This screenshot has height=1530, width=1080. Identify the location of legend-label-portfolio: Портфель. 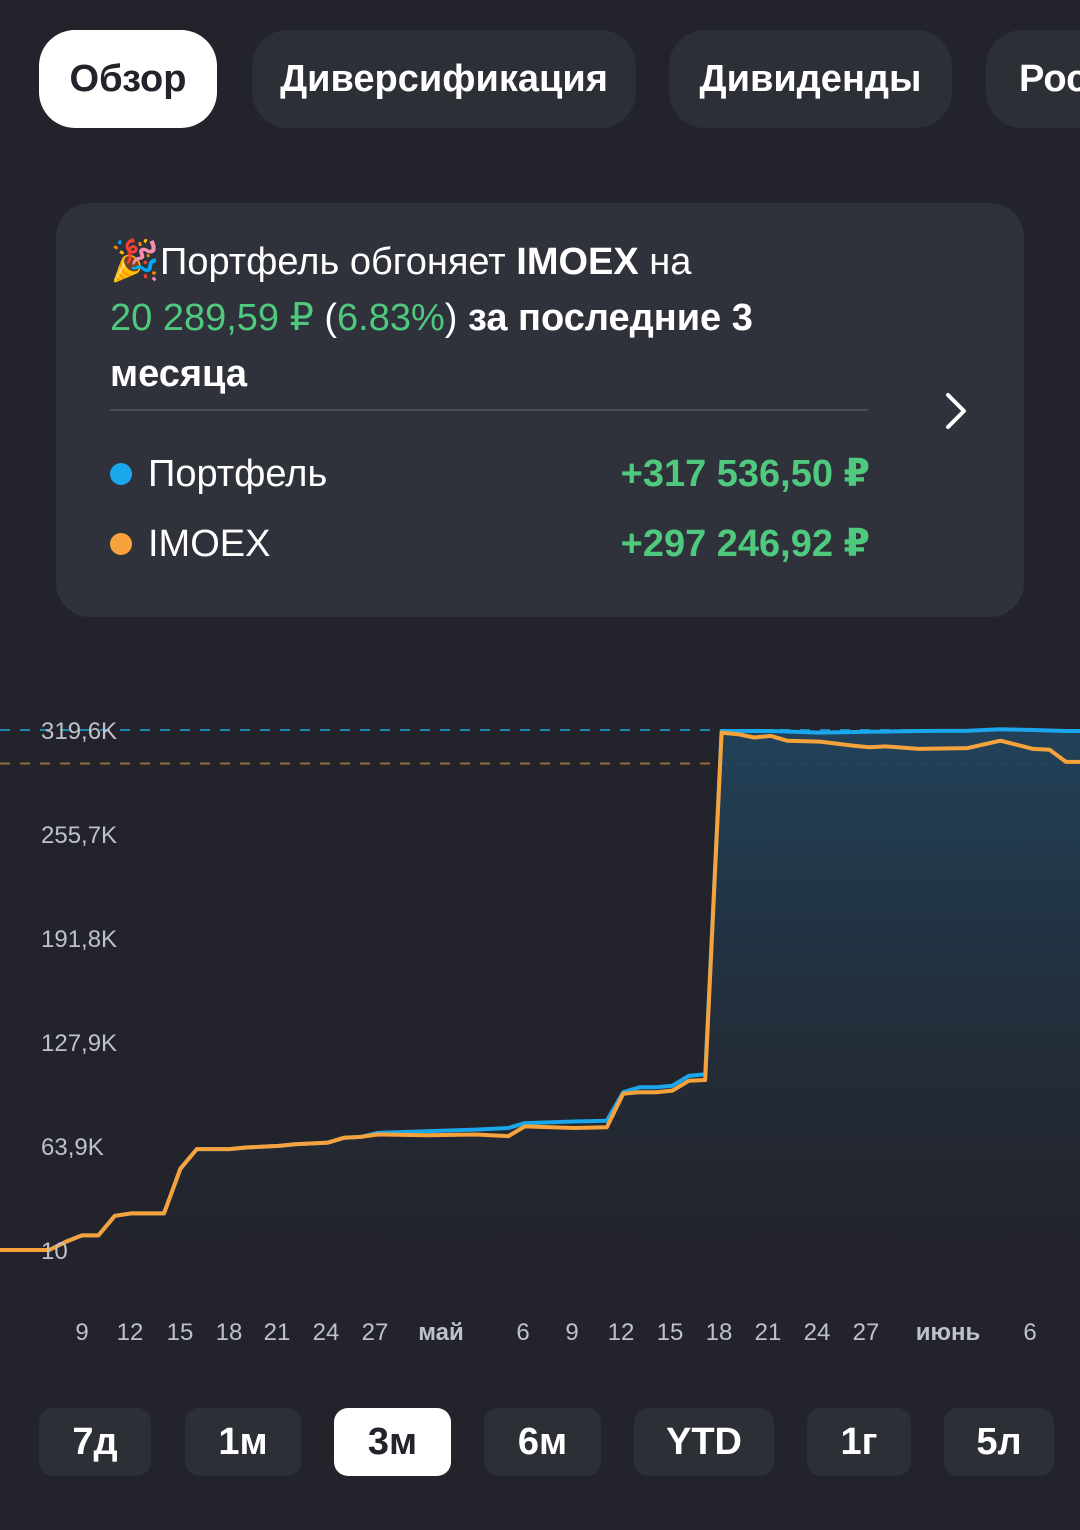
(238, 474).